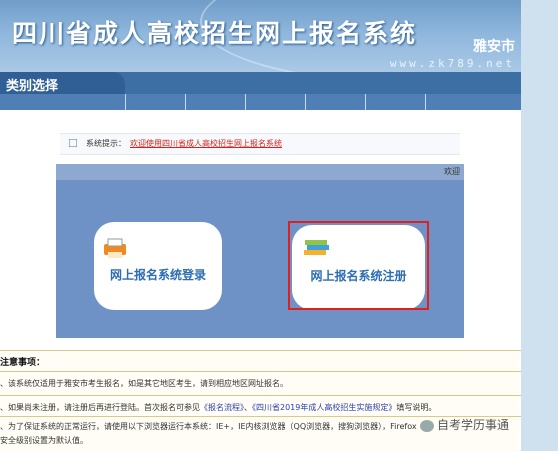 This screenshot has height=452, width=558. What do you see at coordinates (158, 266) in the screenshot?
I see `login-card: 网上报名系统登录` at bounding box center [158, 266].